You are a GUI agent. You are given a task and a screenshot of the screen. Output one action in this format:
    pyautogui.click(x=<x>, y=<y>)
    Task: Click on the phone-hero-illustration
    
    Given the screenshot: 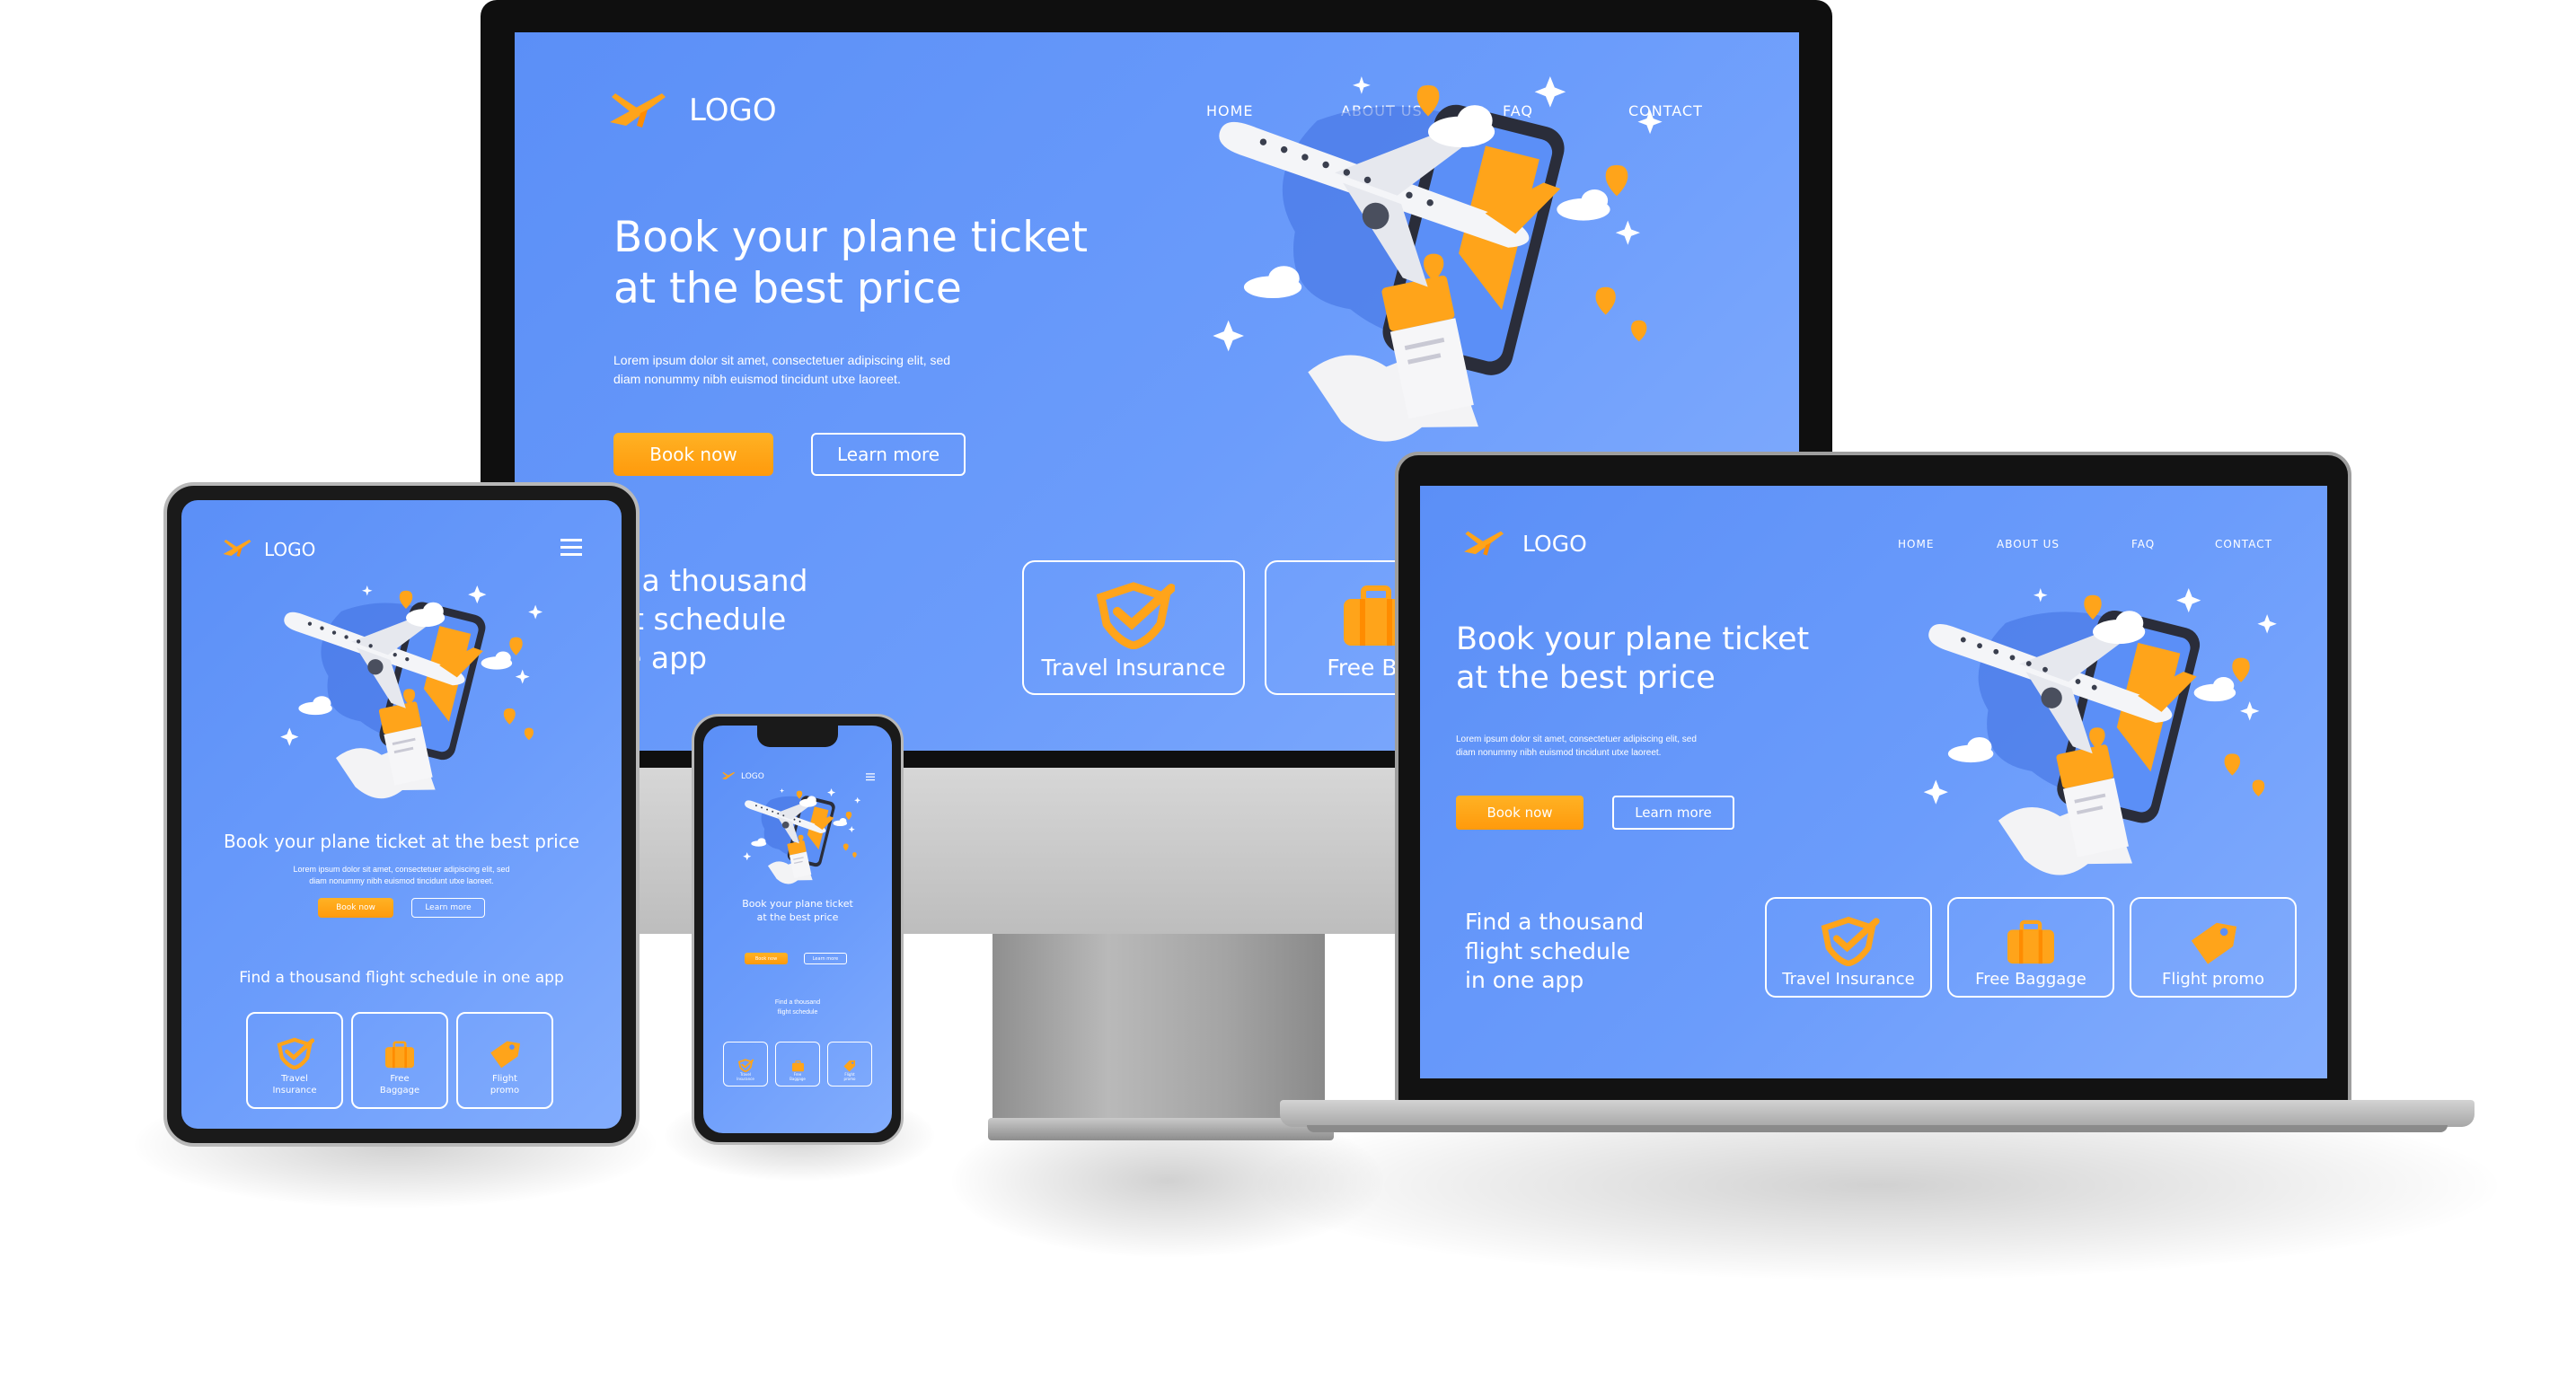 What is the action you would take?
    pyautogui.click(x=799, y=836)
    